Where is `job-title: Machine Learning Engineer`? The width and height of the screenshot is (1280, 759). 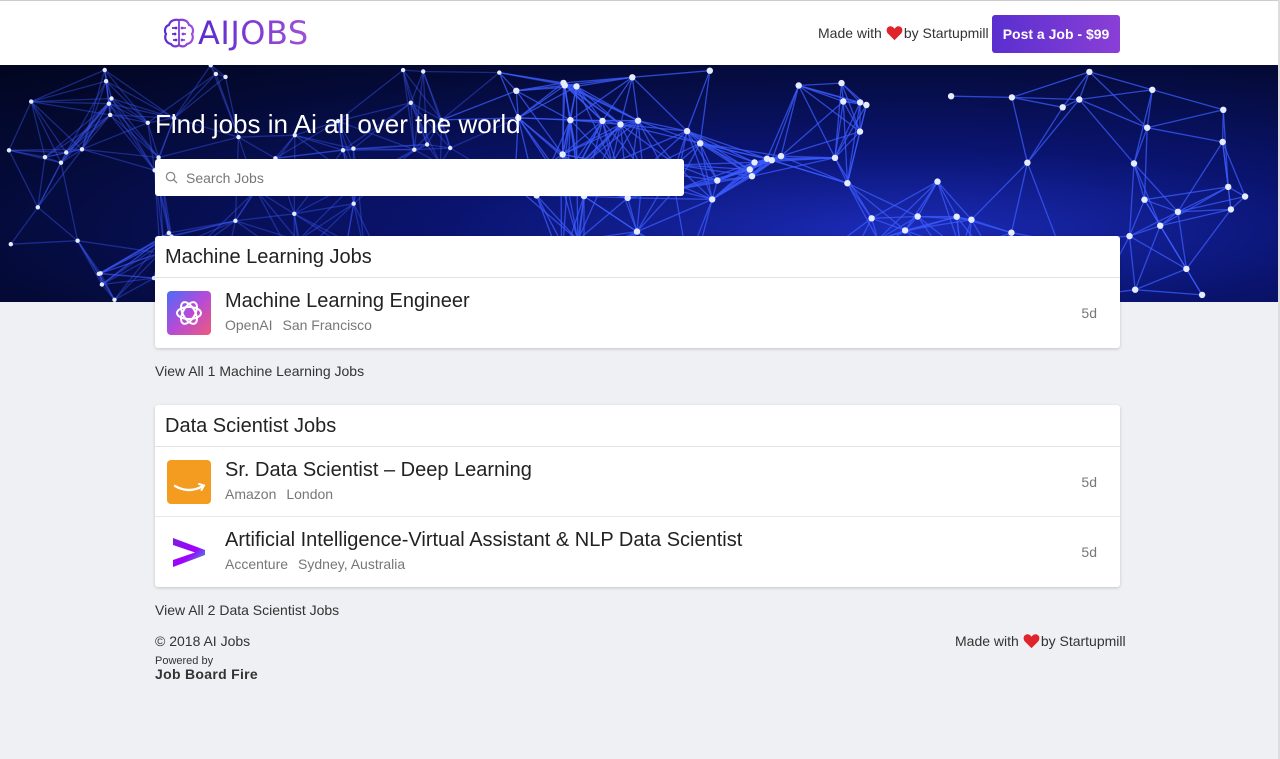
job-title: Machine Learning Engineer is located at coordinates (347, 301).